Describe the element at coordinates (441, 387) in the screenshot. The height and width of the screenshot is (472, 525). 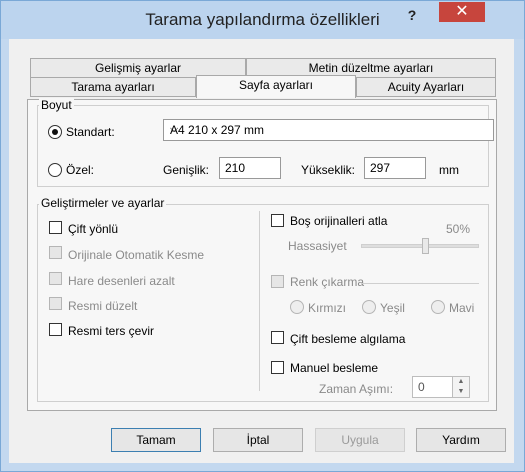
I see `timeout-spinner: 0 ▲ ▼` at that location.